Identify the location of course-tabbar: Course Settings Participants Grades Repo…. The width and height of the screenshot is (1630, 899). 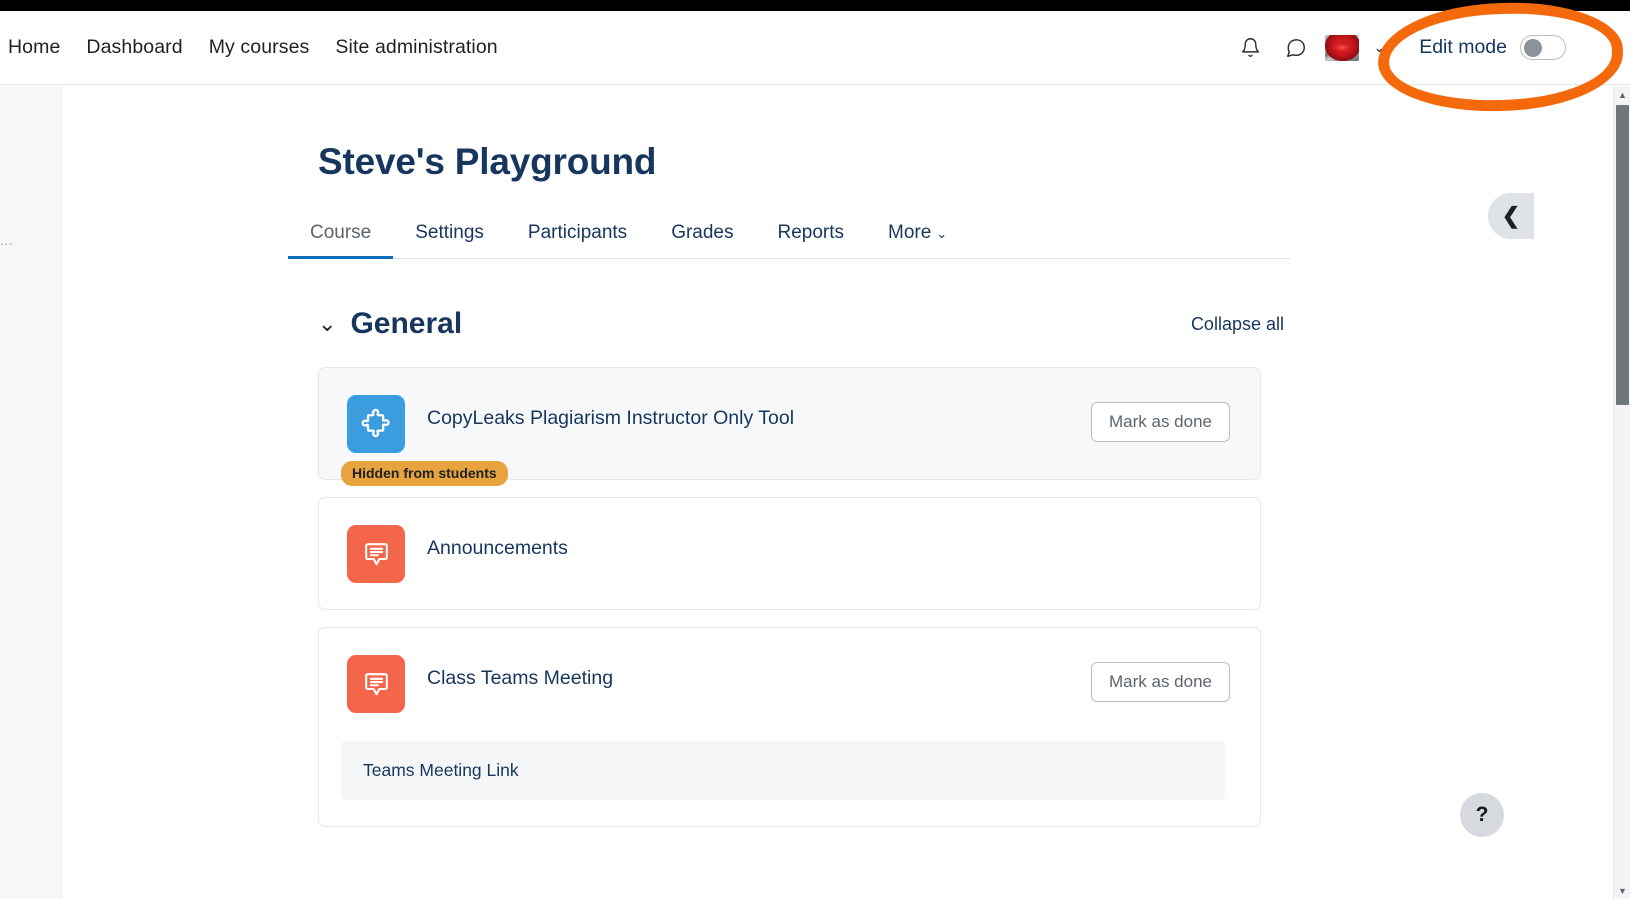
(789, 233).